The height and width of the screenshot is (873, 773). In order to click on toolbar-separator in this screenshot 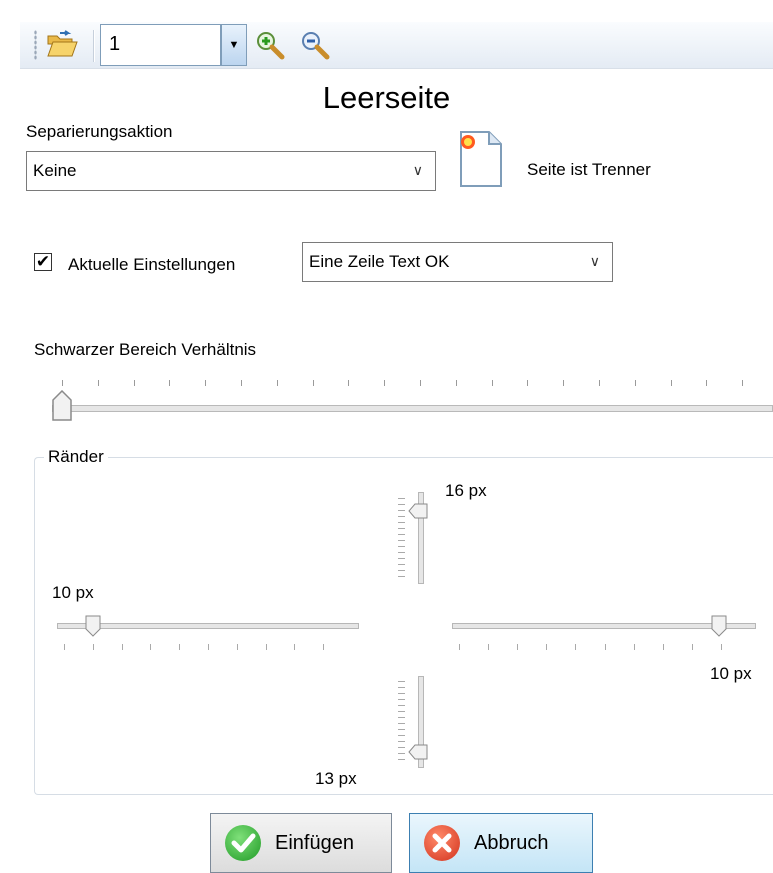, I will do `click(94, 46)`.